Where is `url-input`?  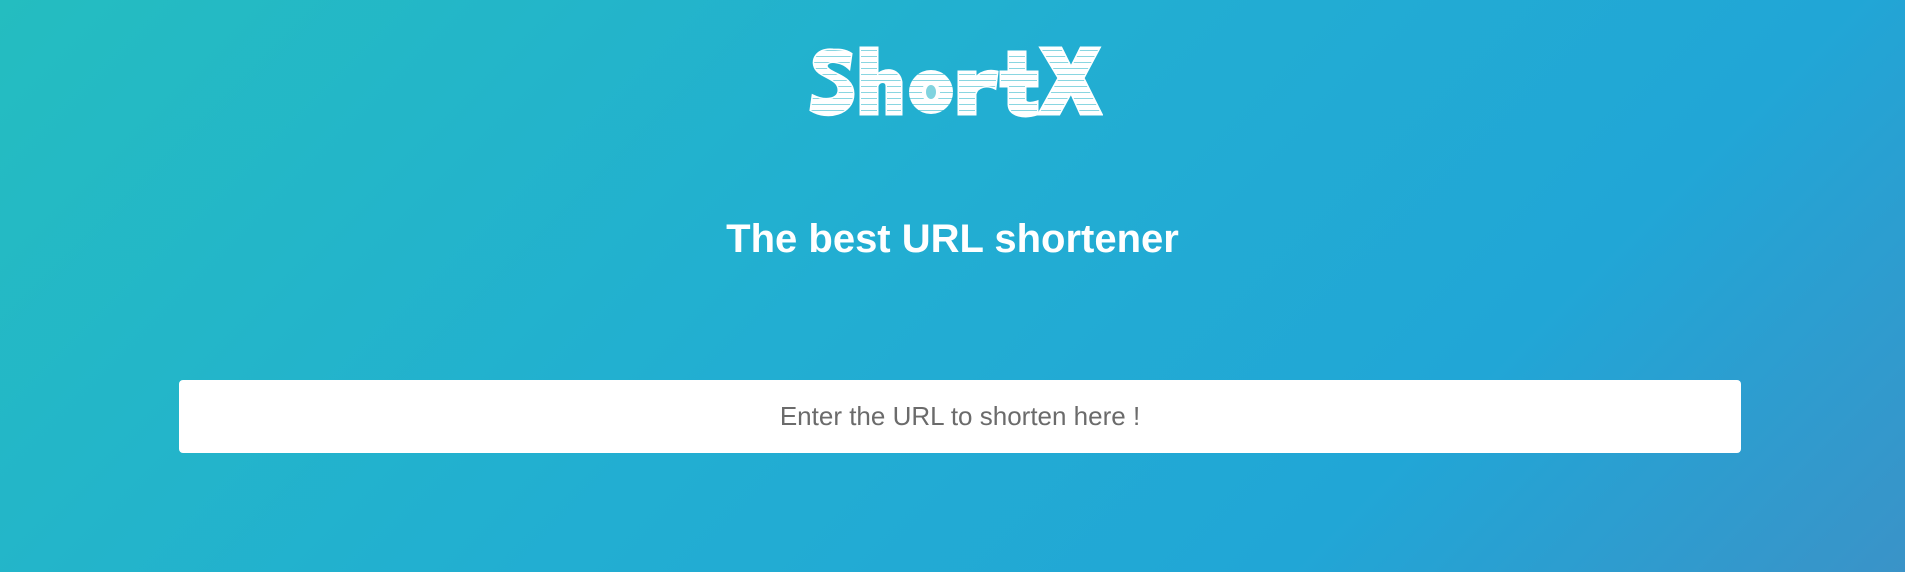 url-input is located at coordinates (960, 416).